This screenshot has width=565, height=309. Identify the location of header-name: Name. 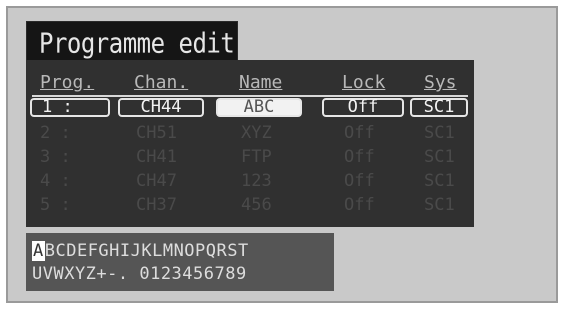
(261, 82).